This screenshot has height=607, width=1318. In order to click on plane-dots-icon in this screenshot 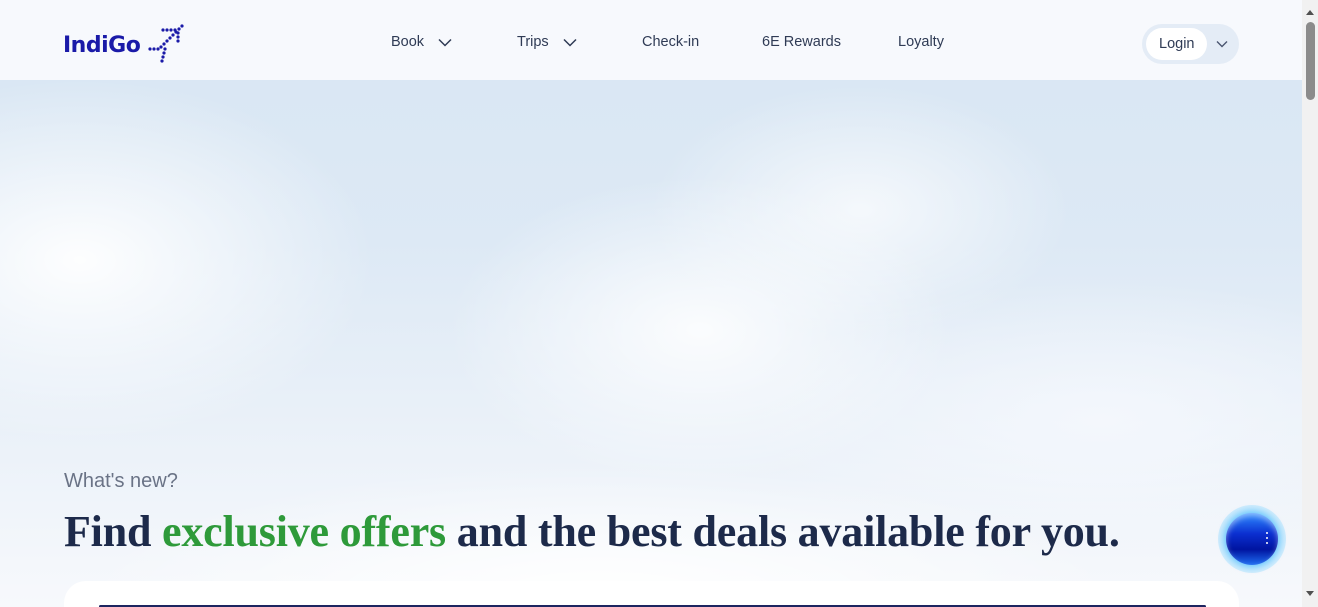, I will do `click(167, 45)`.